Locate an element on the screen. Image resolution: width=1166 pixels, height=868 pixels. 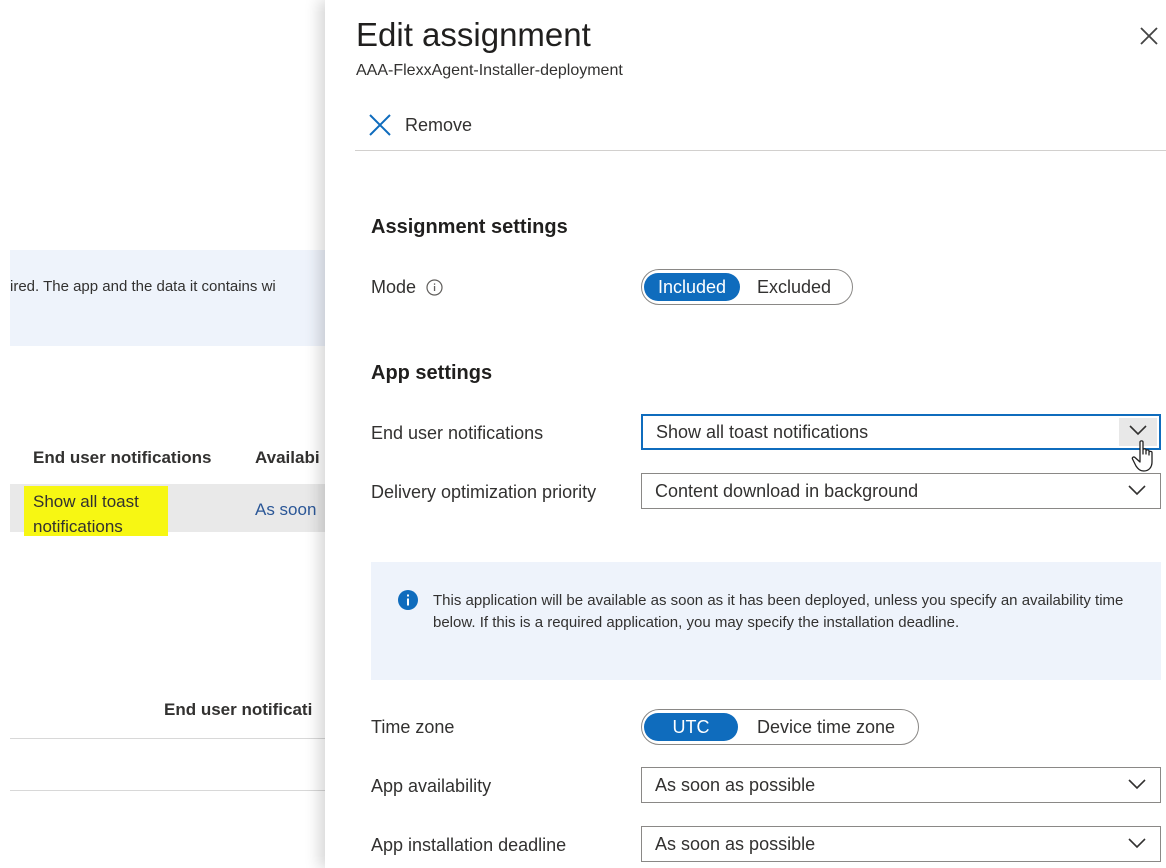
mode-label-row: Mode is located at coordinates (407, 287).